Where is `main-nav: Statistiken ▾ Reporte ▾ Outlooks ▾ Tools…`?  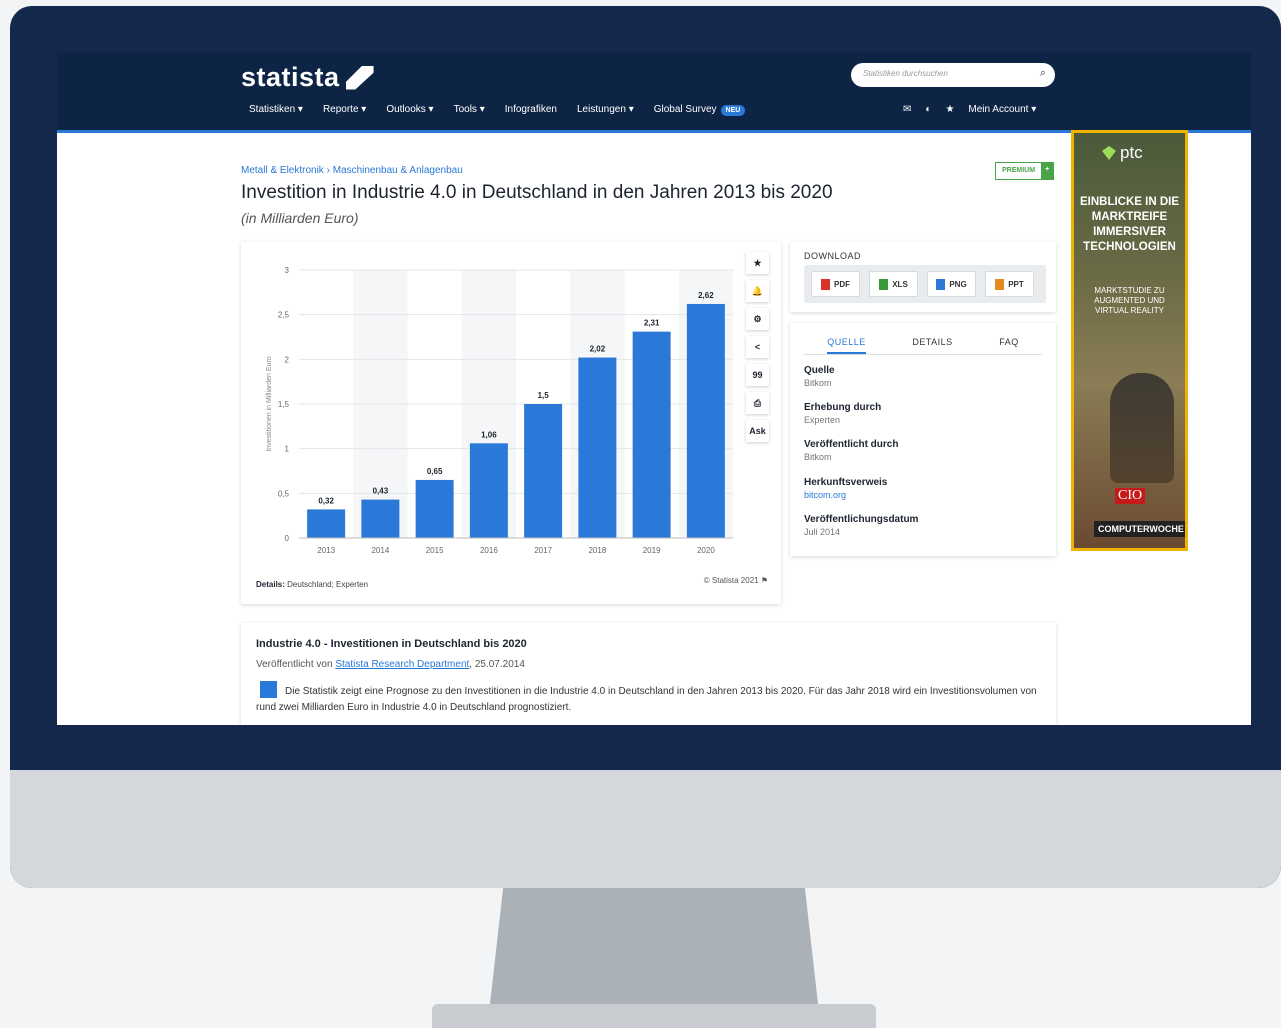 main-nav: Statistiken ▾ Reporte ▾ Outlooks ▾ Tools… is located at coordinates (497, 110).